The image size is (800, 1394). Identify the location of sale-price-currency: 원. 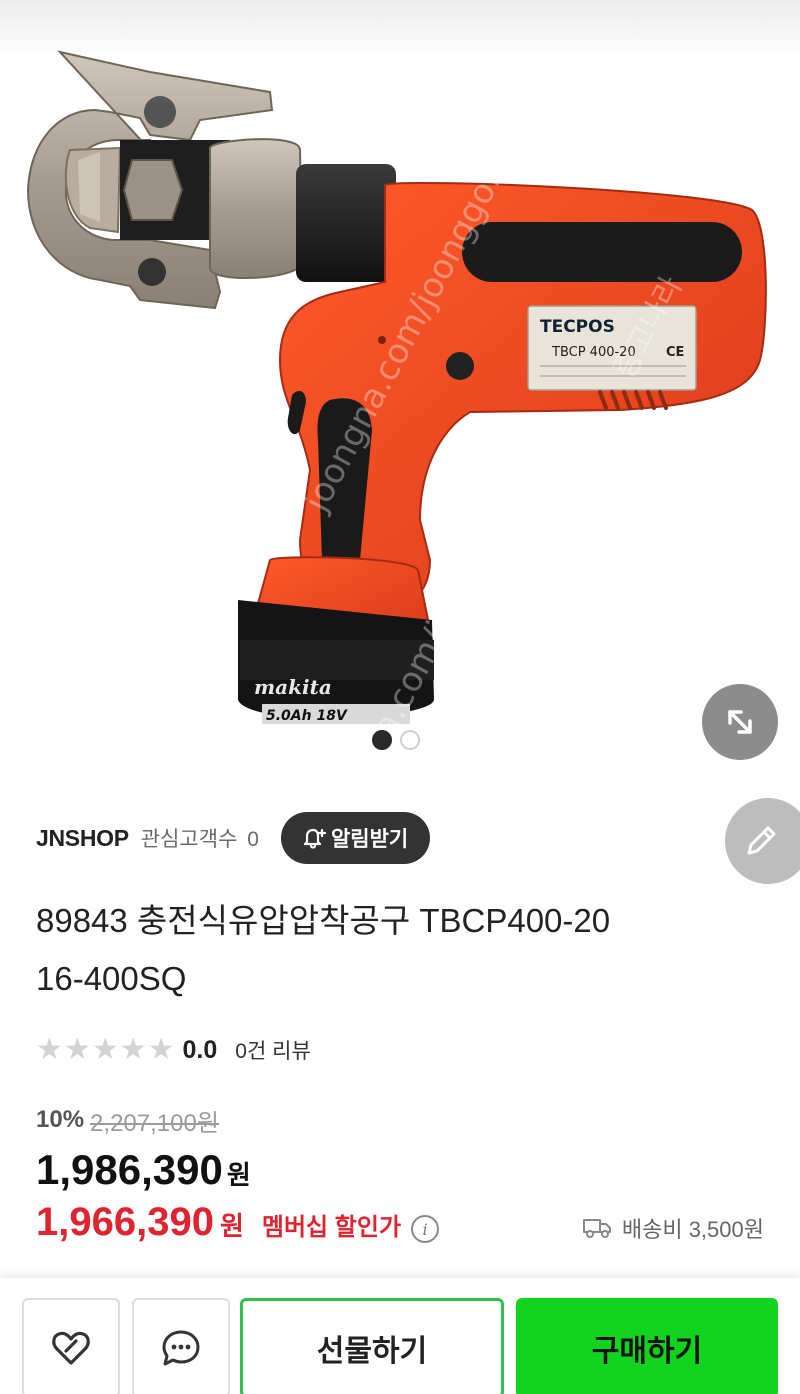
(238, 1175).